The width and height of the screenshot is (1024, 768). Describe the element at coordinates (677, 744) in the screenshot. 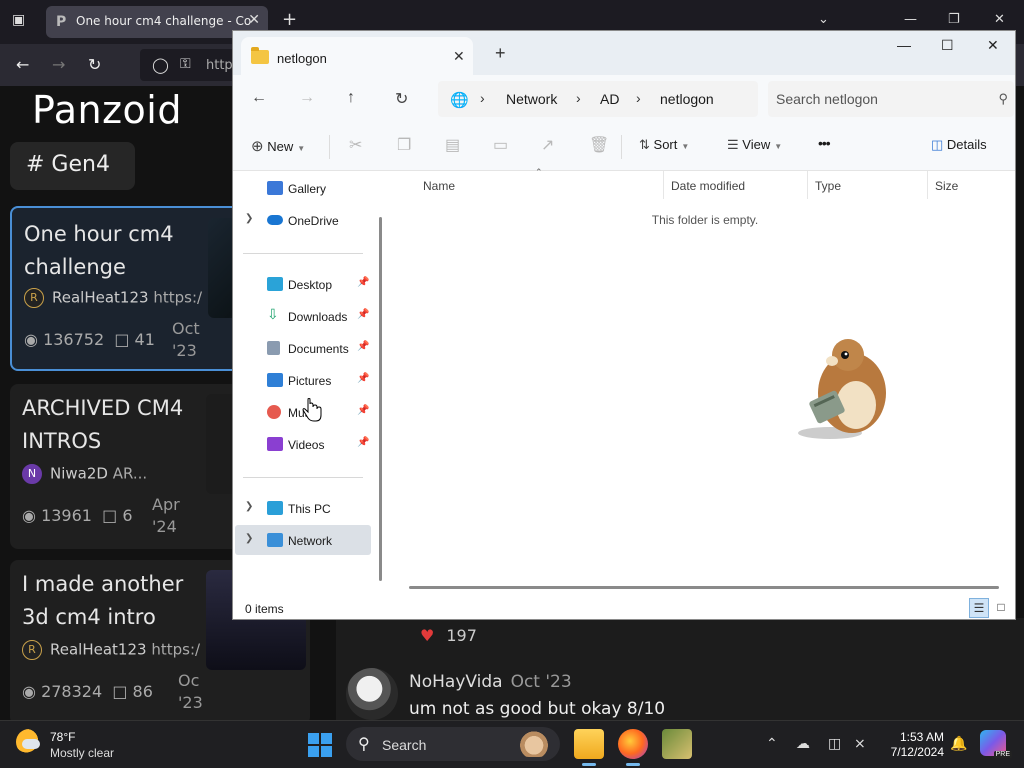

I see `desktop-pet-taskbar-icon` at that location.